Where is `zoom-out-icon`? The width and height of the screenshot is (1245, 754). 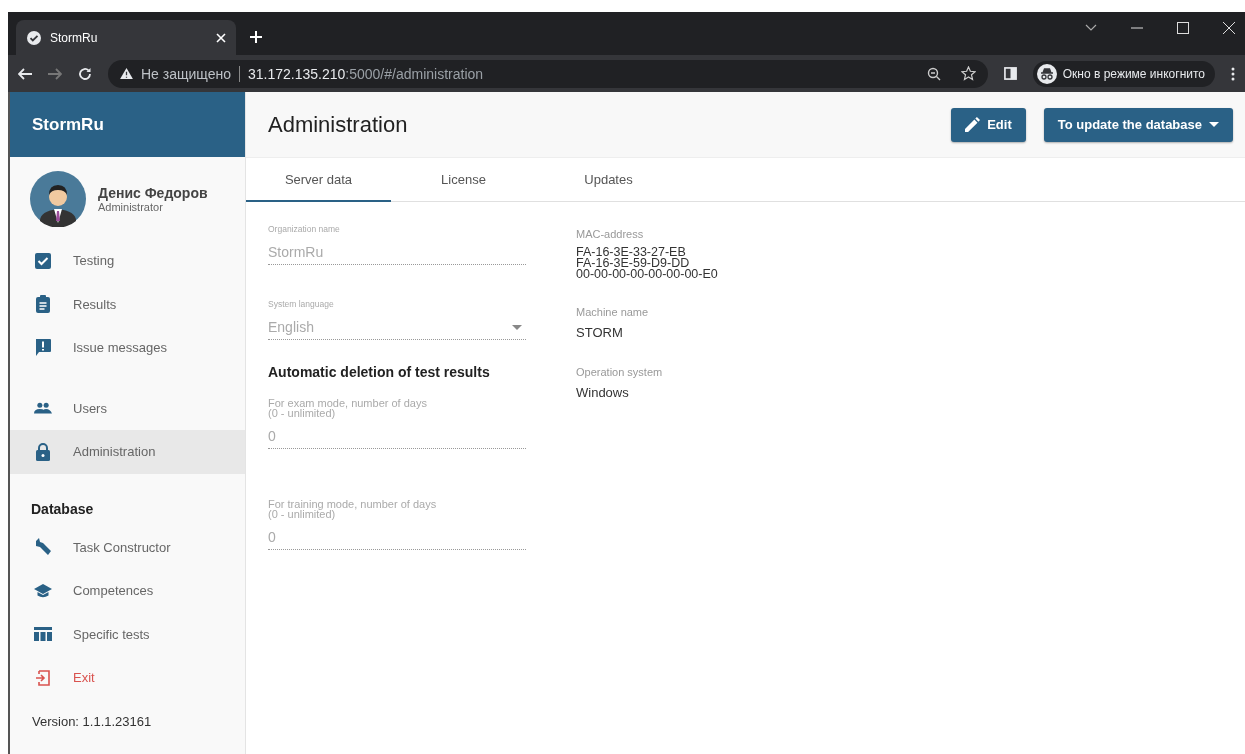
zoom-out-icon is located at coordinates (933, 73).